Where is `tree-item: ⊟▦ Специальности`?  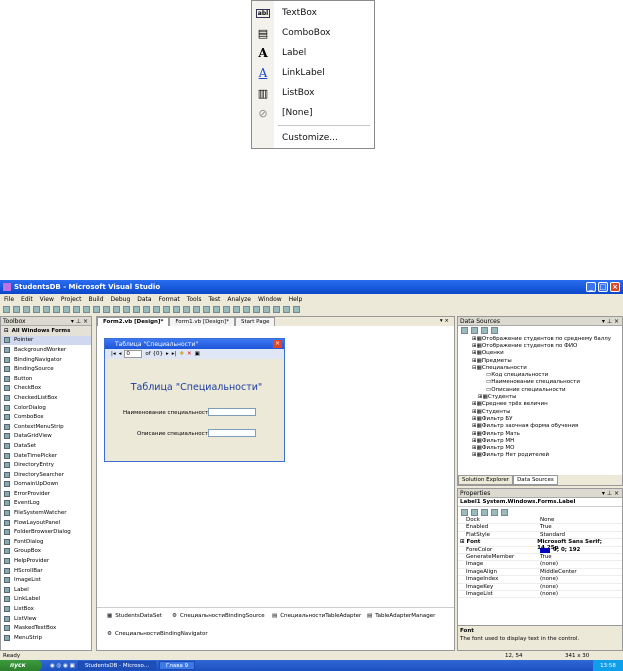
tree-item: ⊟▦ Специальности is located at coordinates (540, 367).